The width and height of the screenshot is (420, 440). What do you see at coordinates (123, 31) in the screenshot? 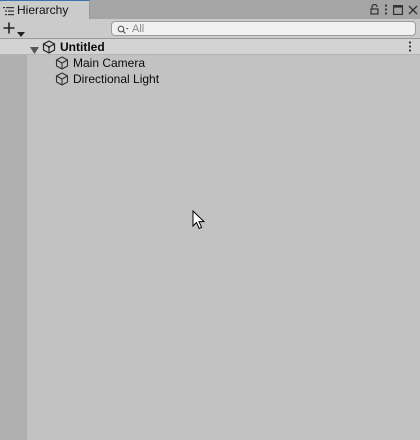
I see `search-icon` at bounding box center [123, 31].